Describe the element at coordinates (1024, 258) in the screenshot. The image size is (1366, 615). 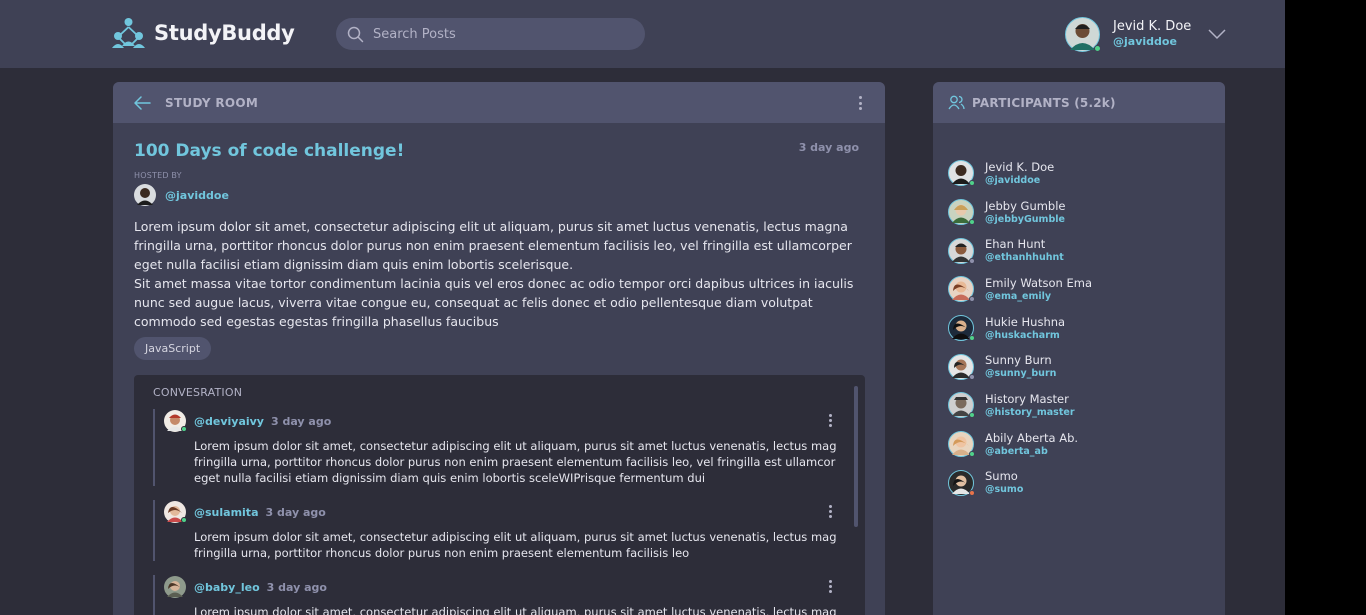
I see `participant-handle: @ethanhhuhnt` at that location.